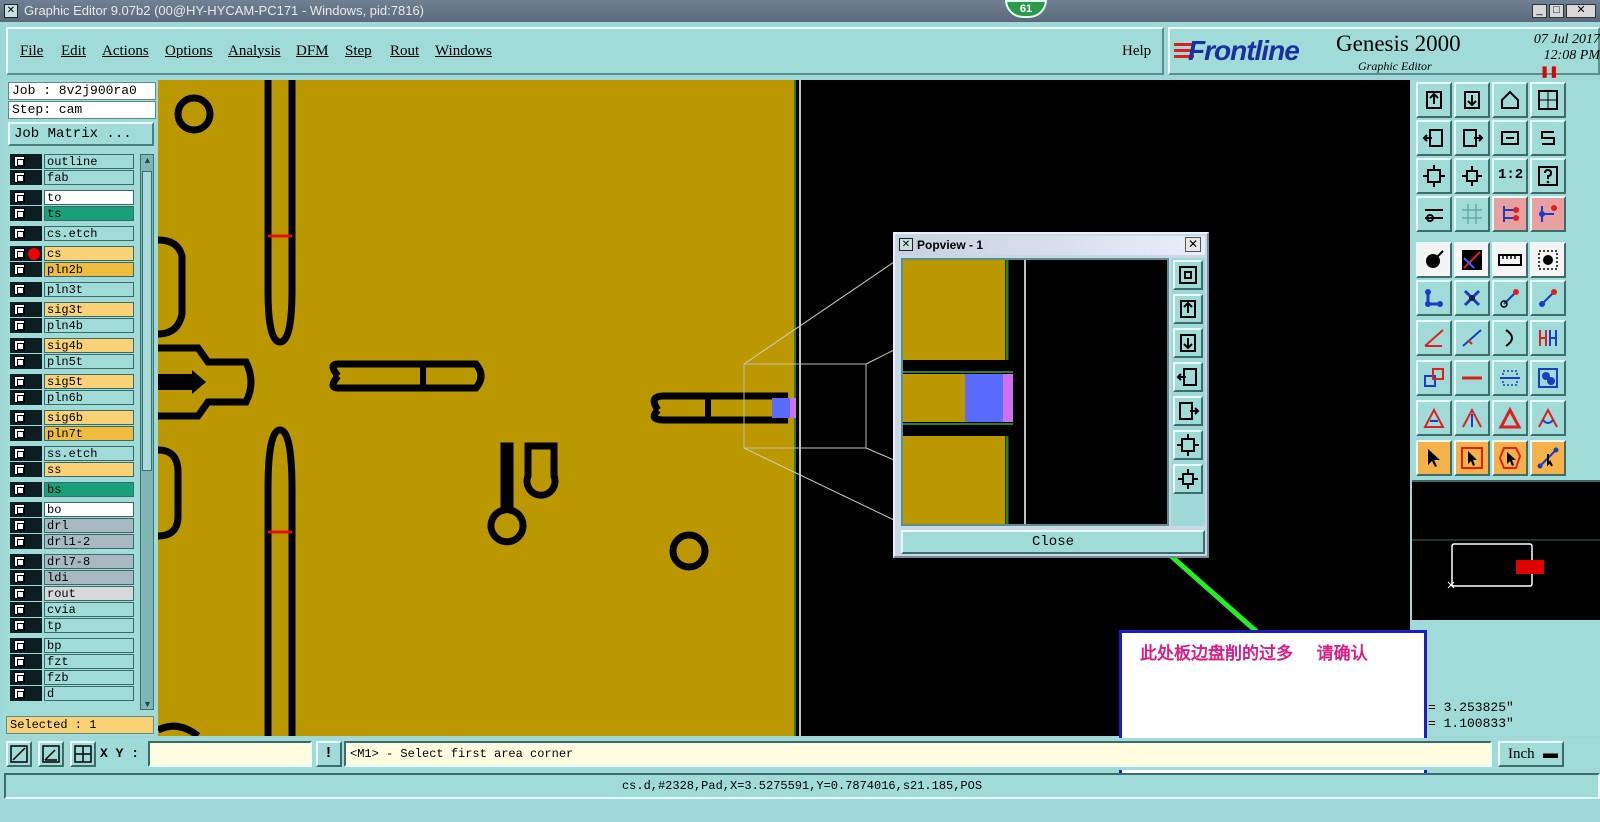 The width and height of the screenshot is (1600, 822). Describe the element at coordinates (1434, 378) in the screenshot. I see `move-copy-icon` at that location.